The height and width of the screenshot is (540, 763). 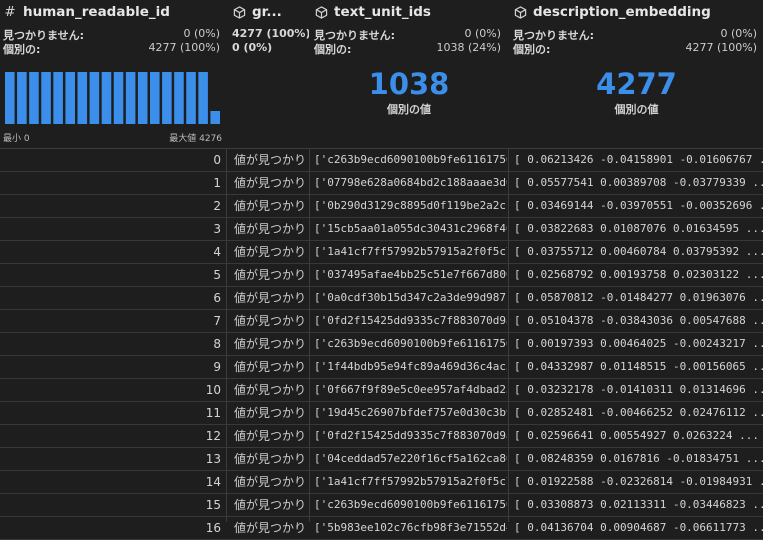 What do you see at coordinates (410, 12) in the screenshot?
I see `column-title: text_unit_ids` at bounding box center [410, 12].